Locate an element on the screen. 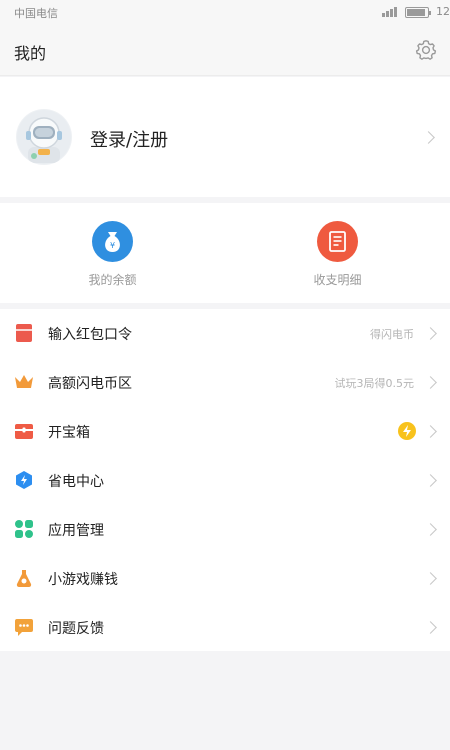 Image resolution: width=450 pixels, height=750 pixels. signal-icon is located at coordinates (391, 12).